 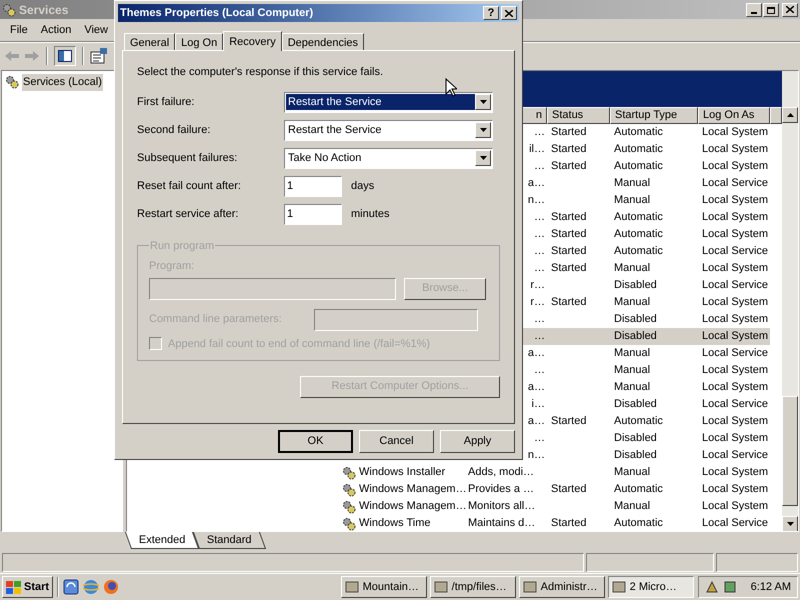 What do you see at coordinates (790, 451) in the screenshot?
I see `scroll-thumb` at bounding box center [790, 451].